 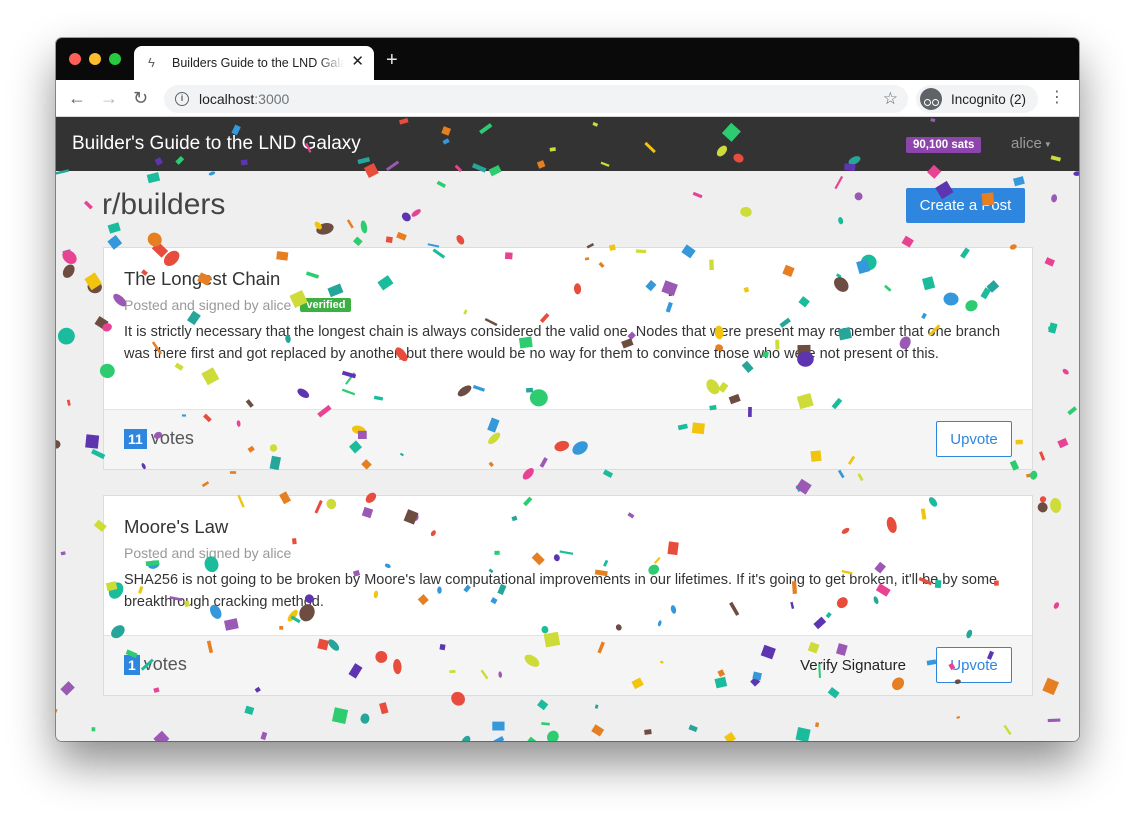 What do you see at coordinates (890, 99) in the screenshot?
I see `star-icon: ☆` at bounding box center [890, 99].